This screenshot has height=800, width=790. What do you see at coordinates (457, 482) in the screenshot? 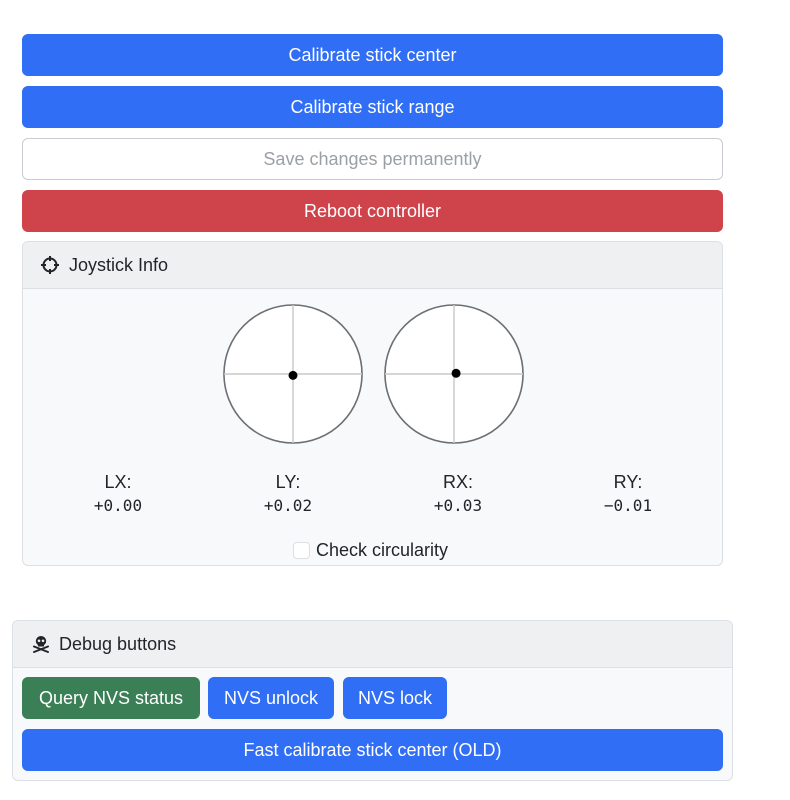
I see `axis-rx-label: RX:` at bounding box center [457, 482].